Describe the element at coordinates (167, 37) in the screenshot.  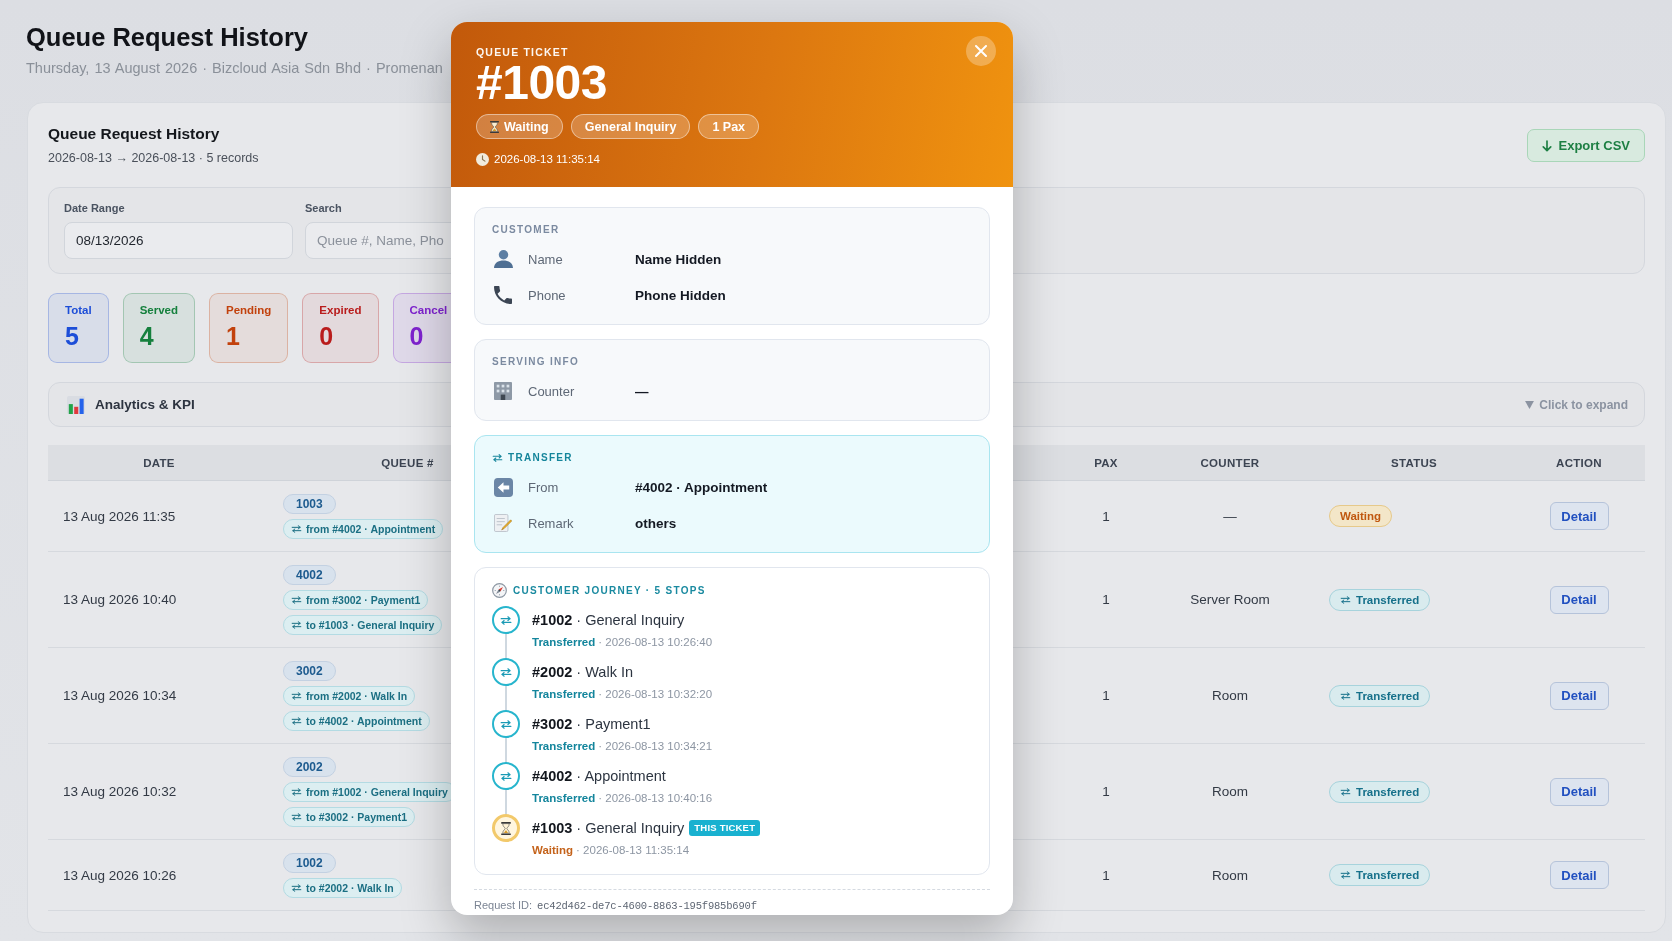
I see `page-title: Queue Request History` at that location.